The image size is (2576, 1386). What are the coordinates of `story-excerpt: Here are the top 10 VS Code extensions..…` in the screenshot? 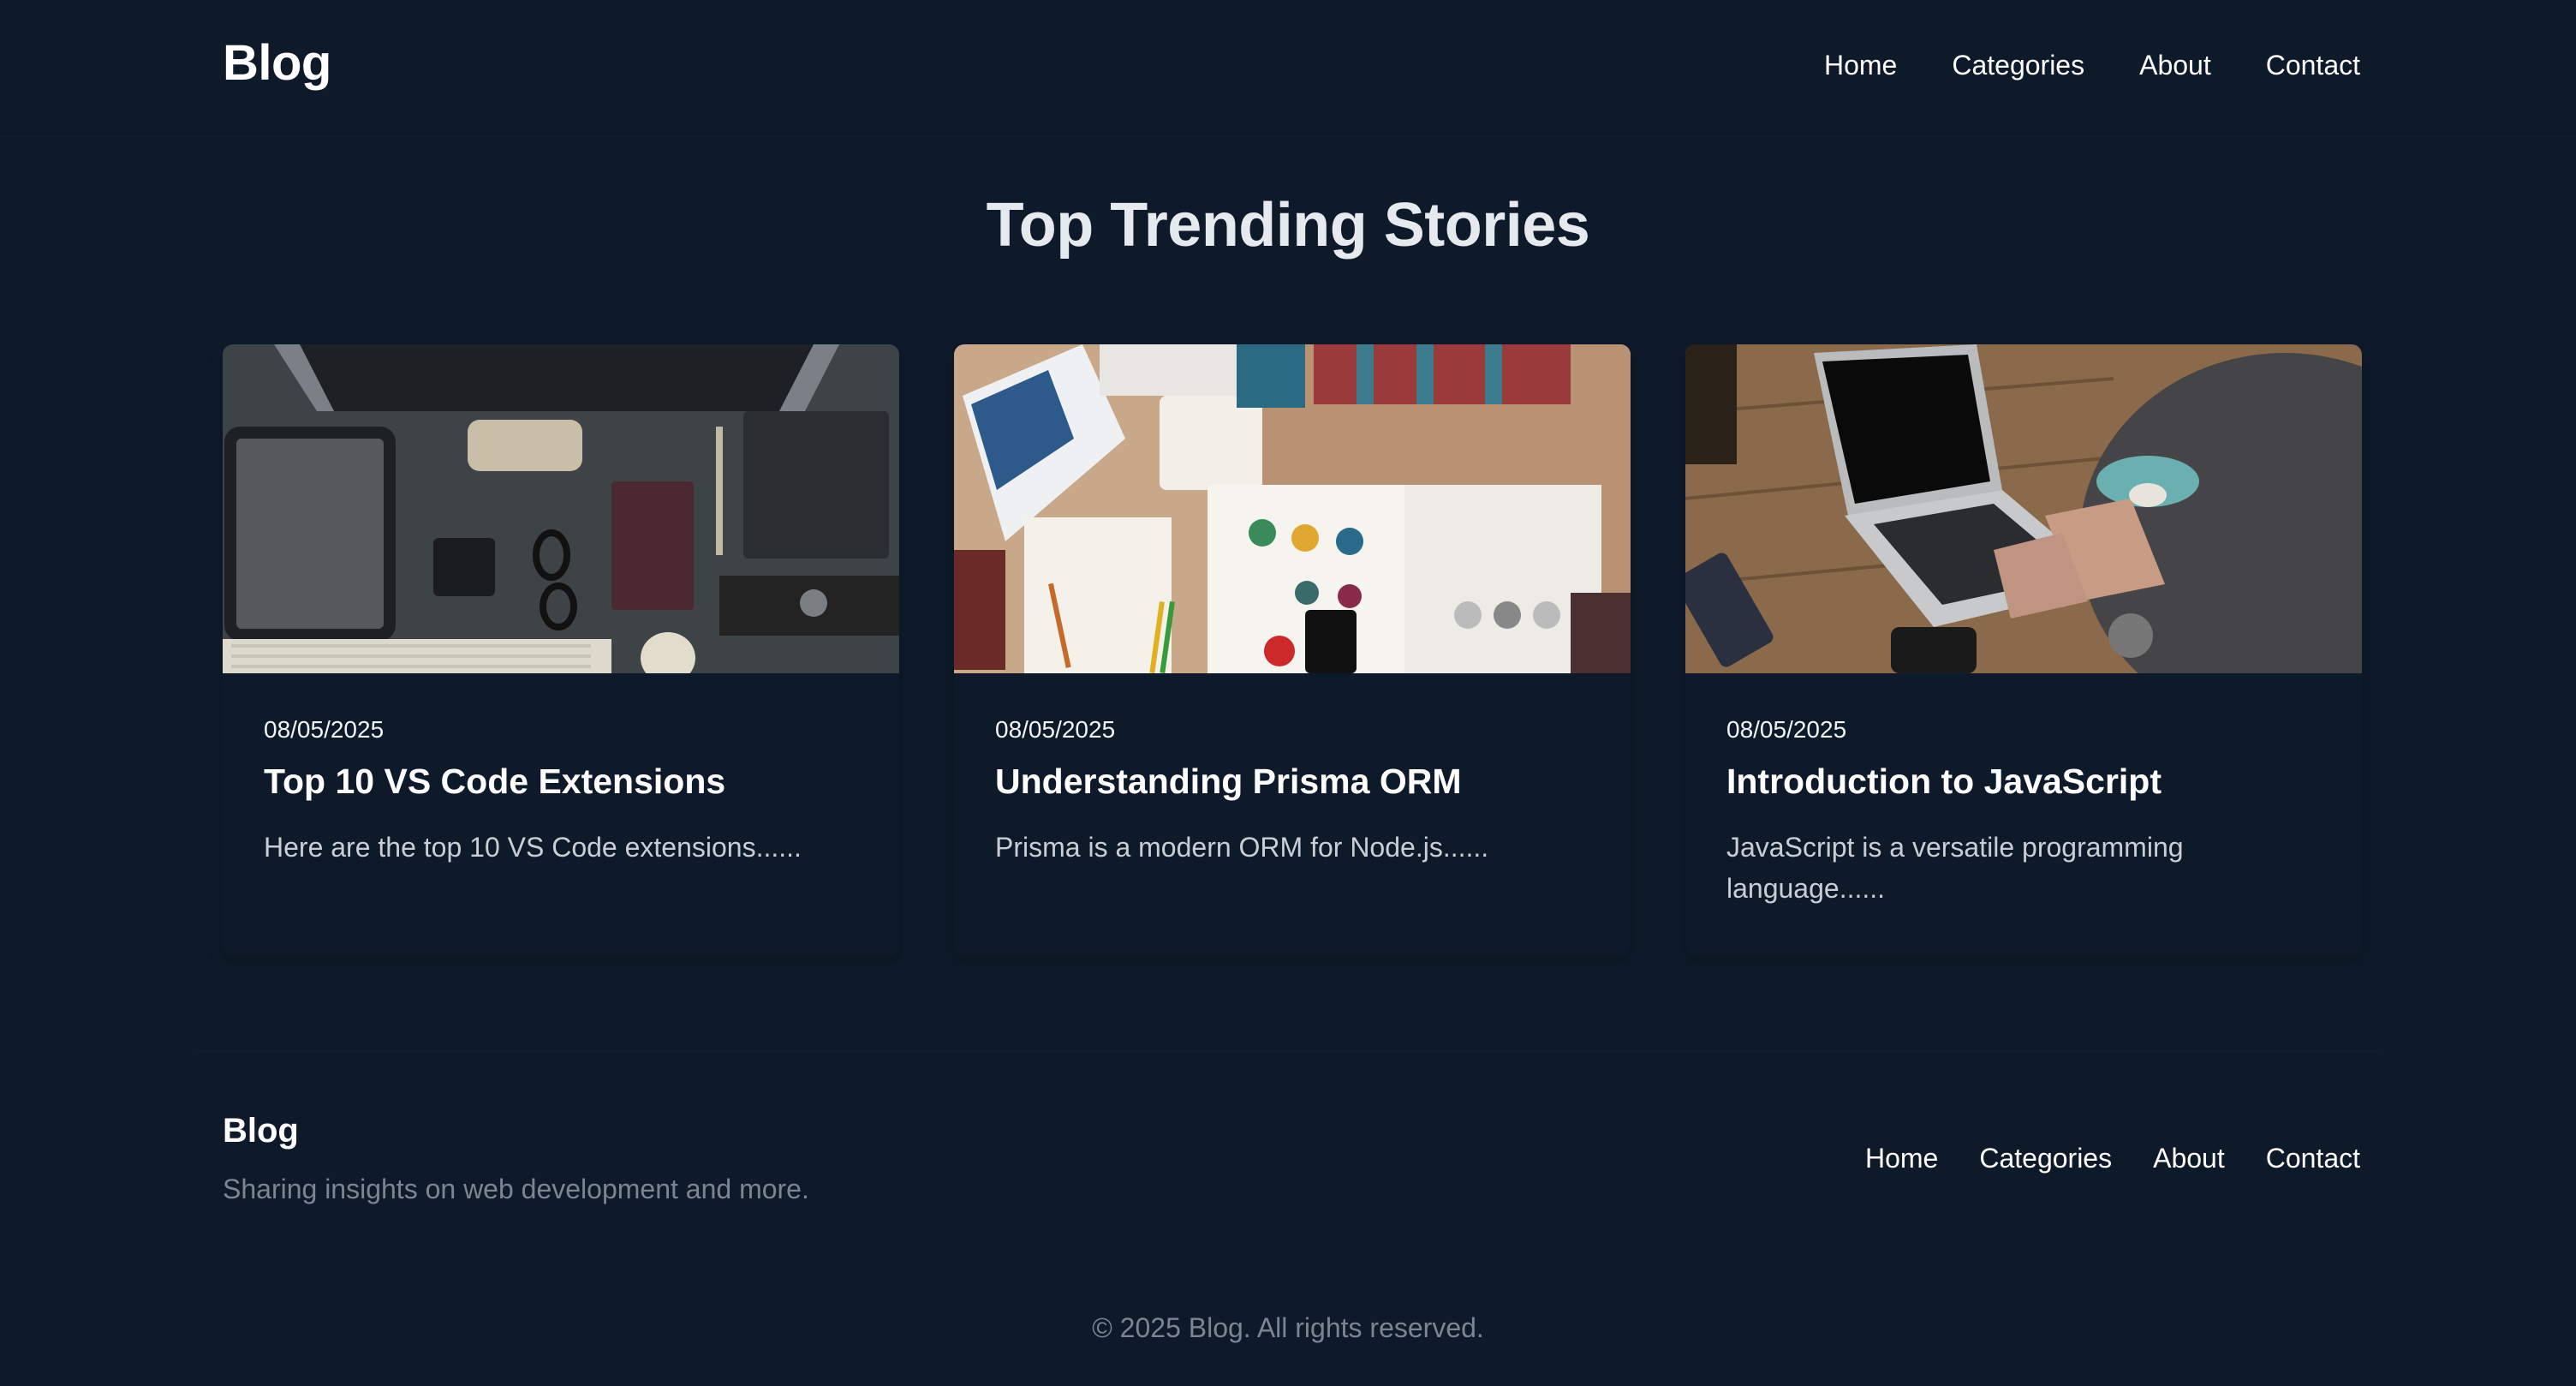 It's located at (533, 847).